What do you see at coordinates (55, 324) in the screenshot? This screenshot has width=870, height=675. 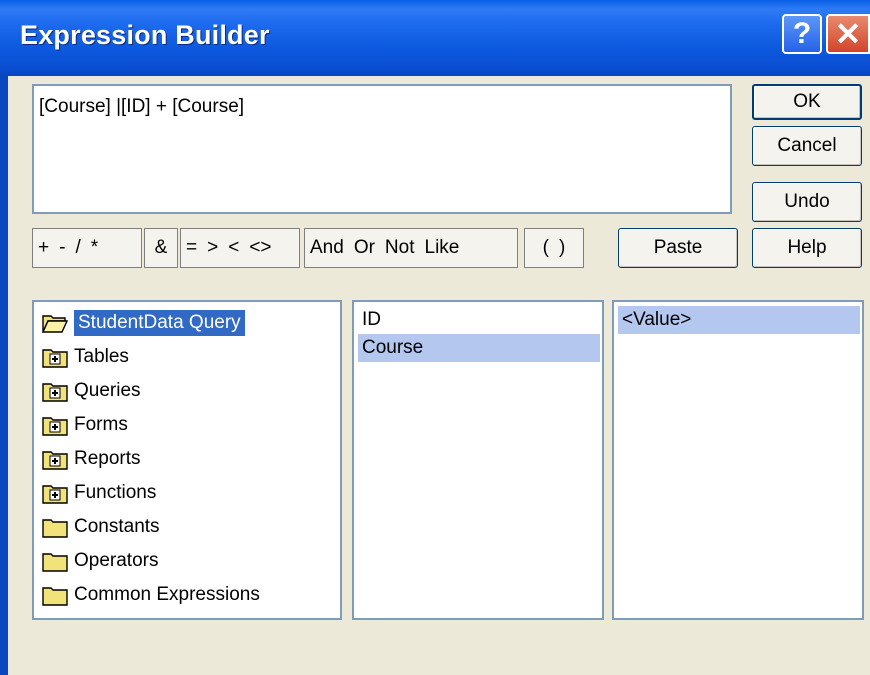 I see `open-folder-icon` at bounding box center [55, 324].